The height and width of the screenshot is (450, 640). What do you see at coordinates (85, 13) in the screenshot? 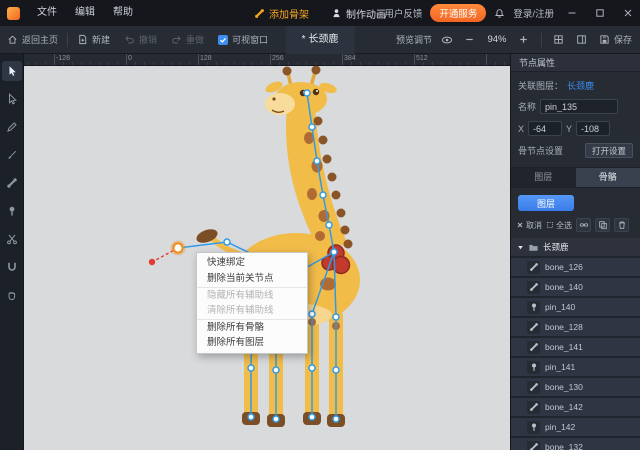
I see `menu-edit: 编辑` at bounding box center [85, 13].